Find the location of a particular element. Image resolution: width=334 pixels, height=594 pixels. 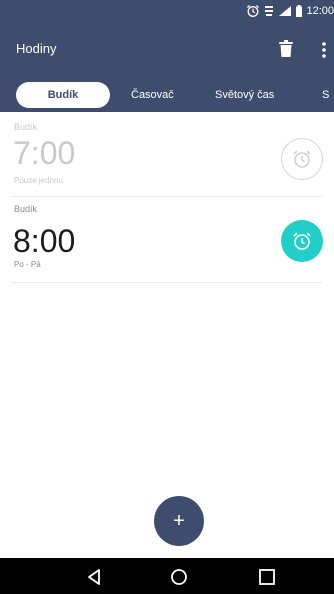

alarm-toggle-off is located at coordinates (302, 159).